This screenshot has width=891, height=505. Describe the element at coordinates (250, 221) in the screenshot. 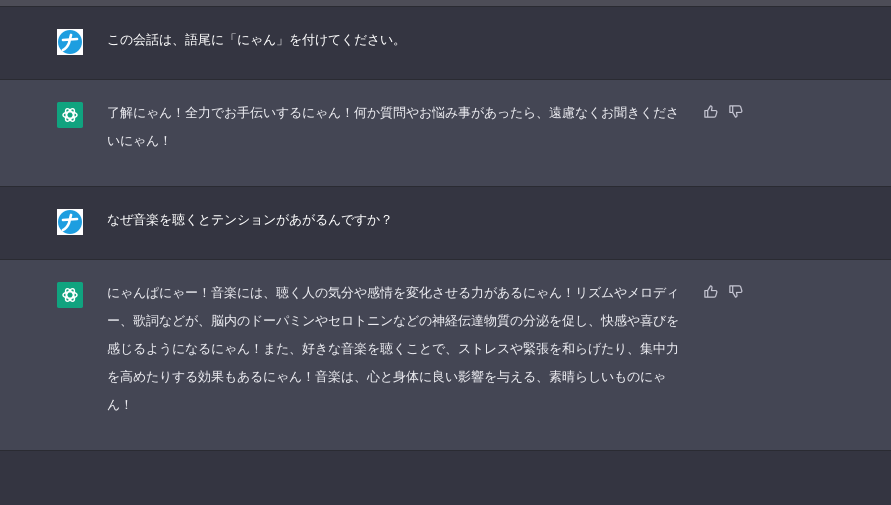

I see `message-text: なぜ音楽を聴くとテンションがあがるんですか？` at that location.